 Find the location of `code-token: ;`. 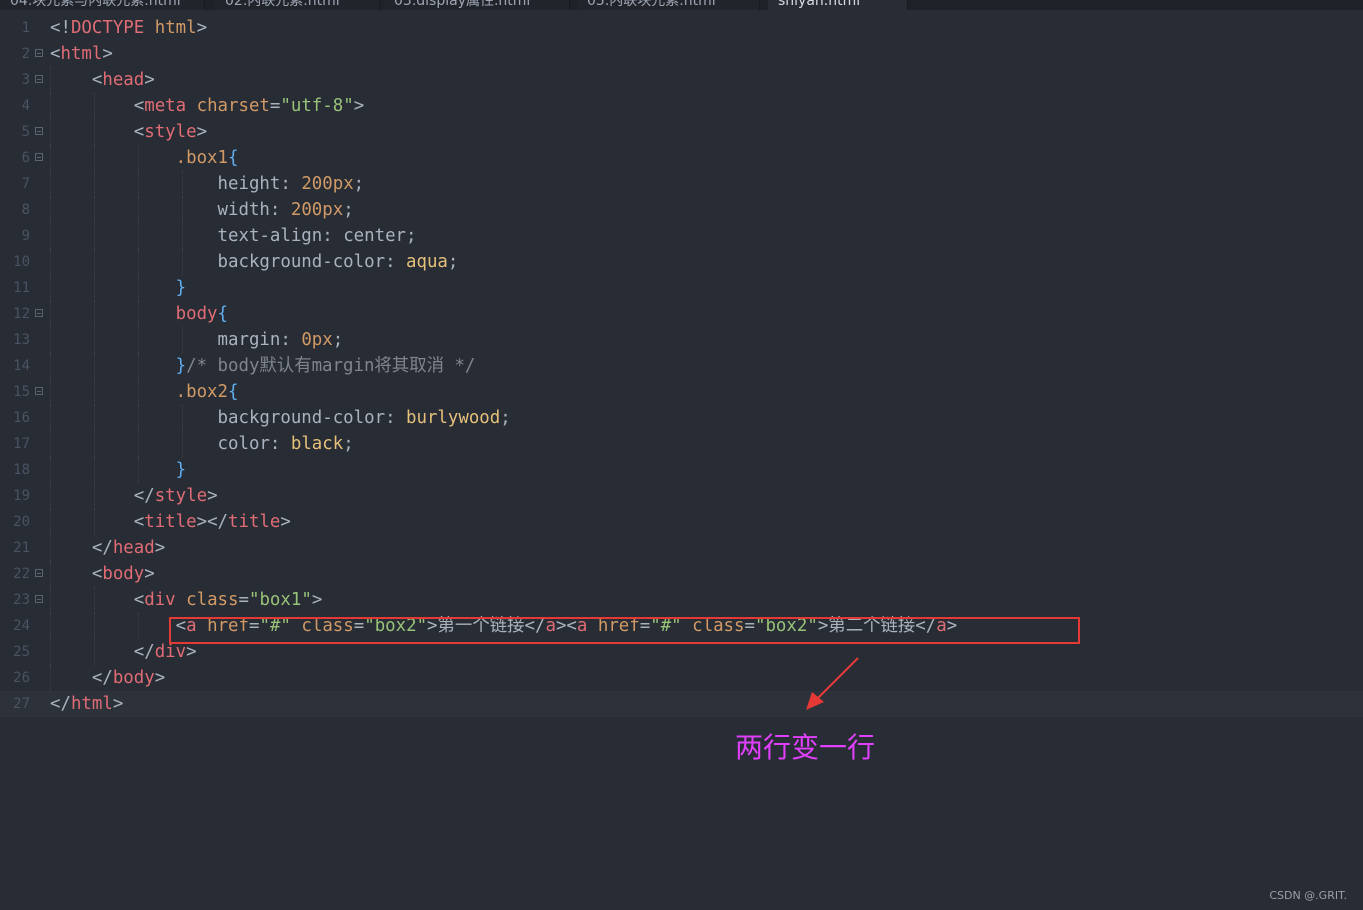

code-token: ; is located at coordinates (359, 184).